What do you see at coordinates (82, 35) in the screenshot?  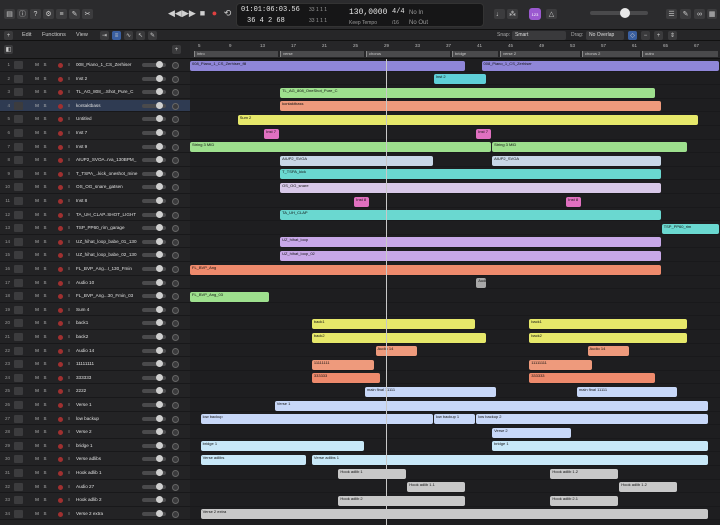 I see `view-menu: View` at bounding box center [82, 35].